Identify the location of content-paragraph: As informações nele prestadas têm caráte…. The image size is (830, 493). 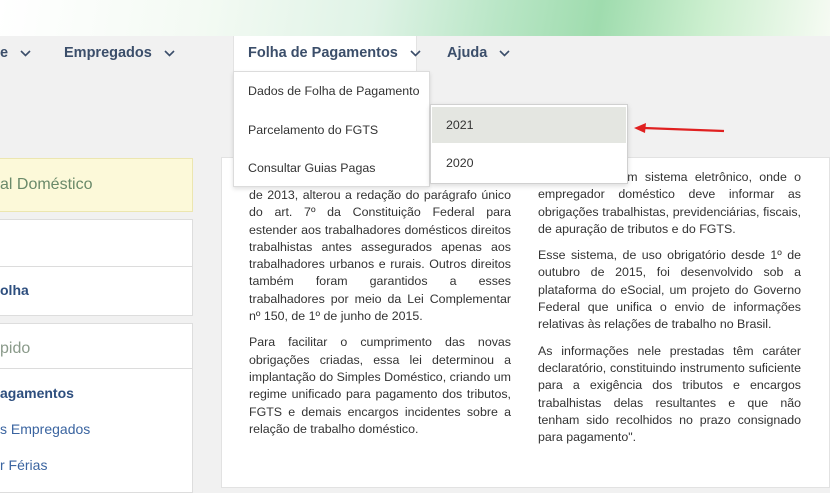
(669, 394).